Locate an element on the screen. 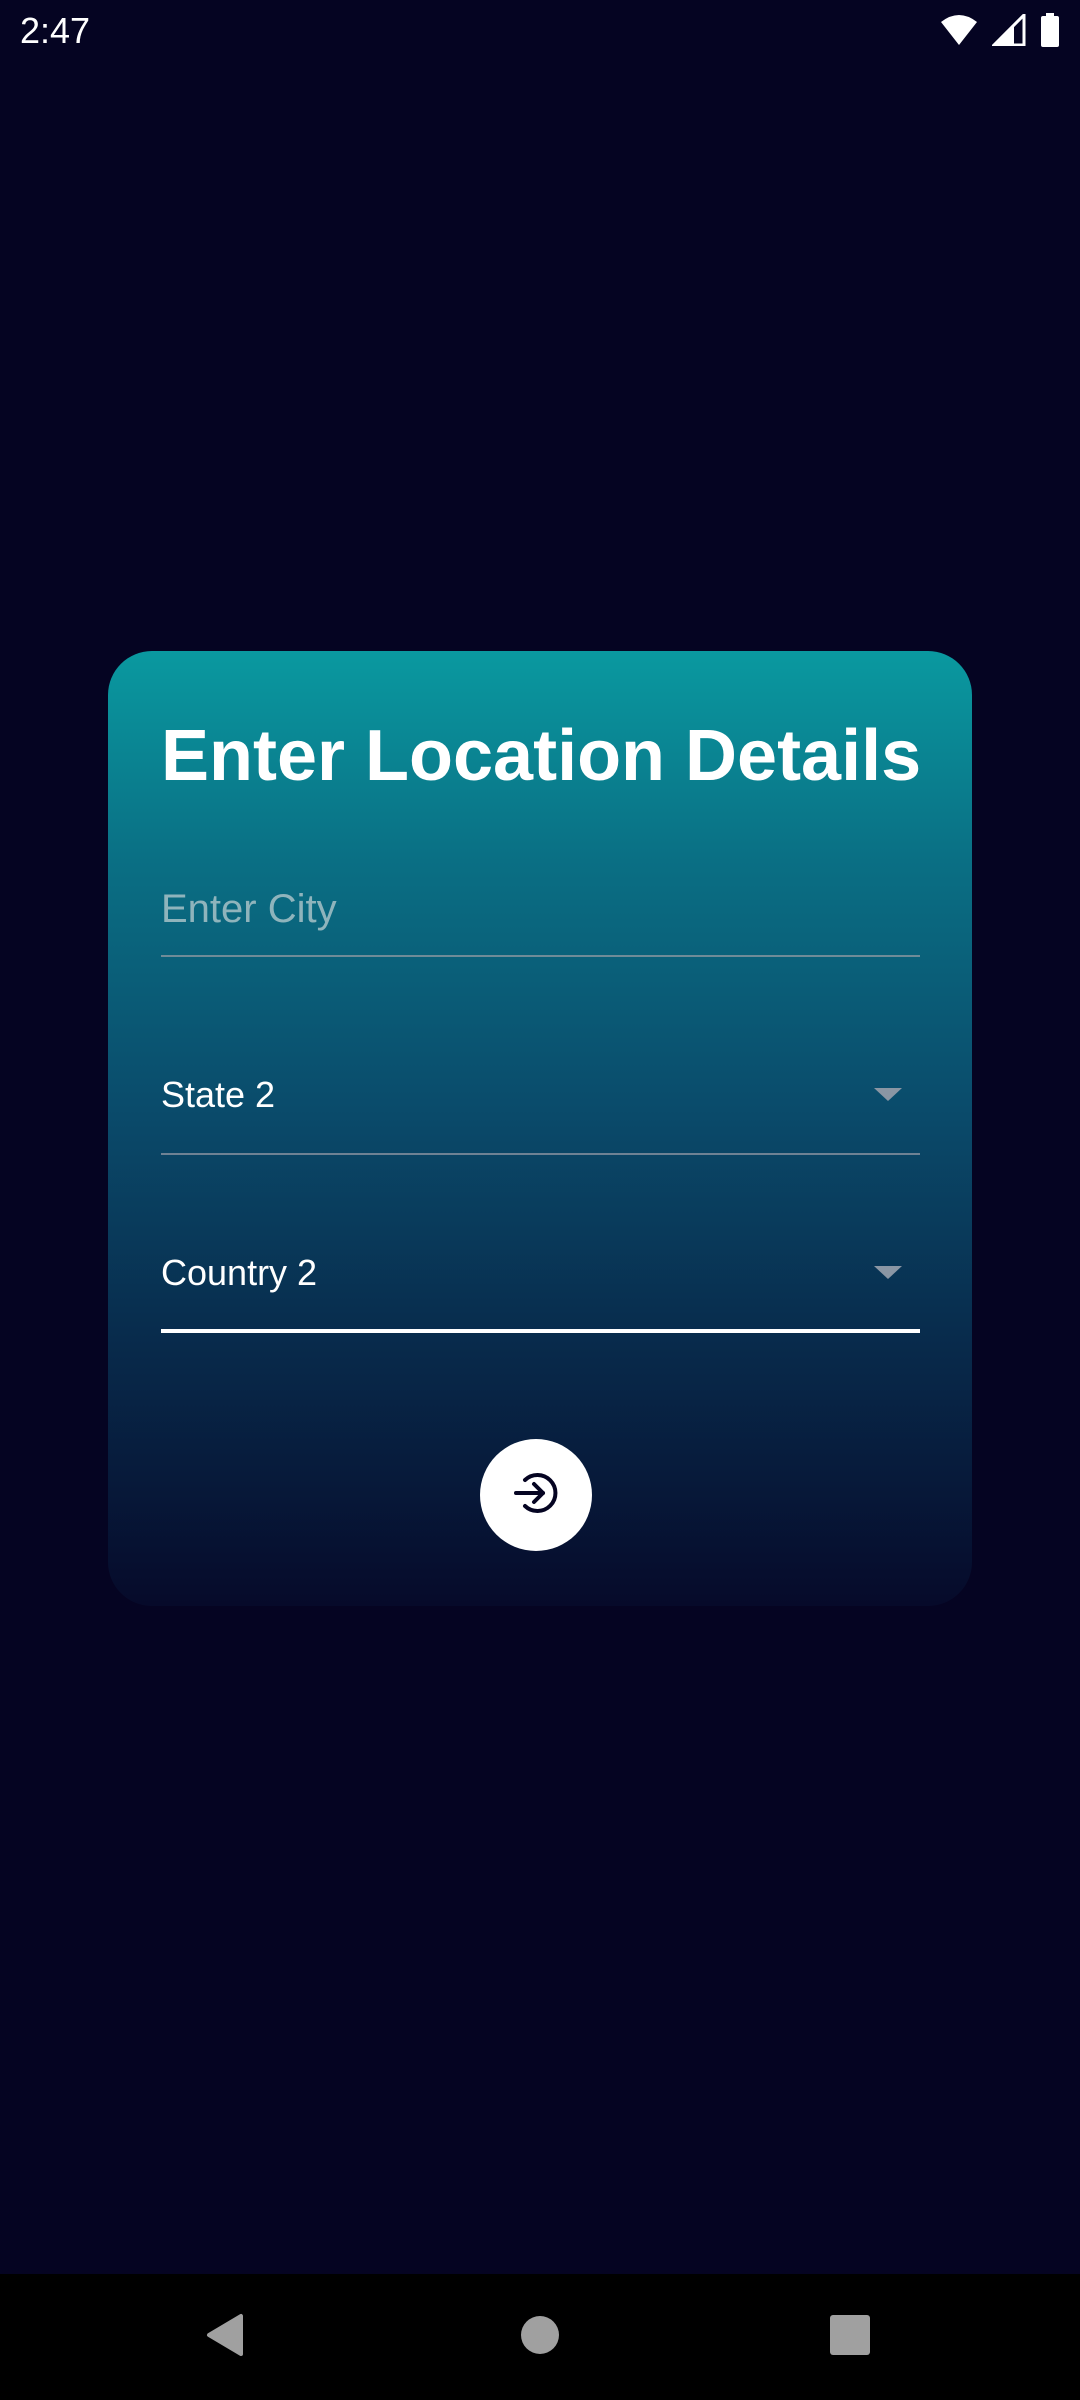 The width and height of the screenshot is (1080, 2400). home-icon is located at coordinates (540, 2337).